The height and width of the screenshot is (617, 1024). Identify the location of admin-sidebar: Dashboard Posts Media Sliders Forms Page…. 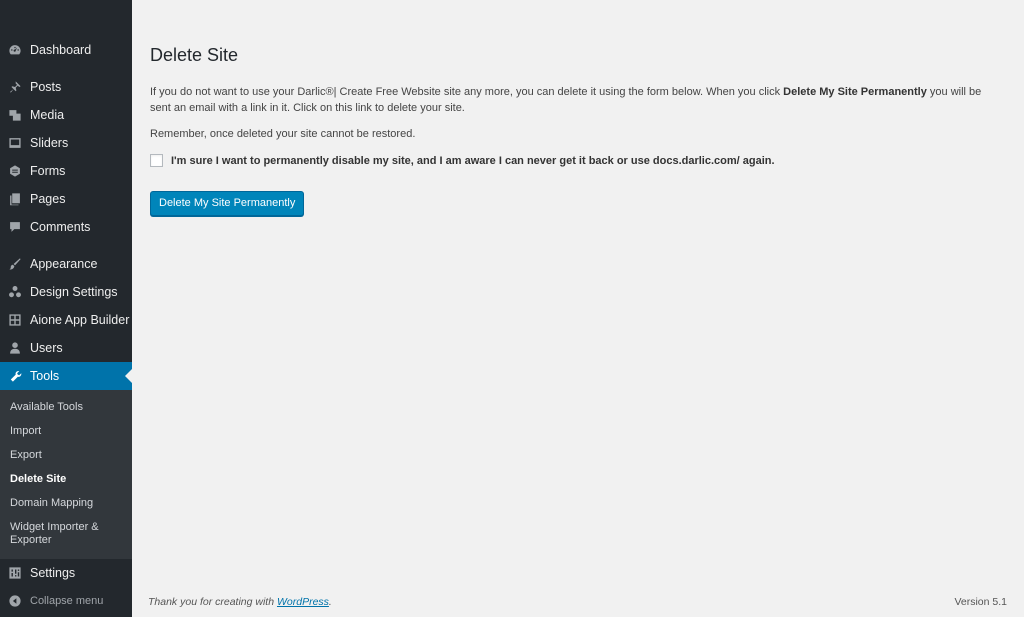
(66, 308).